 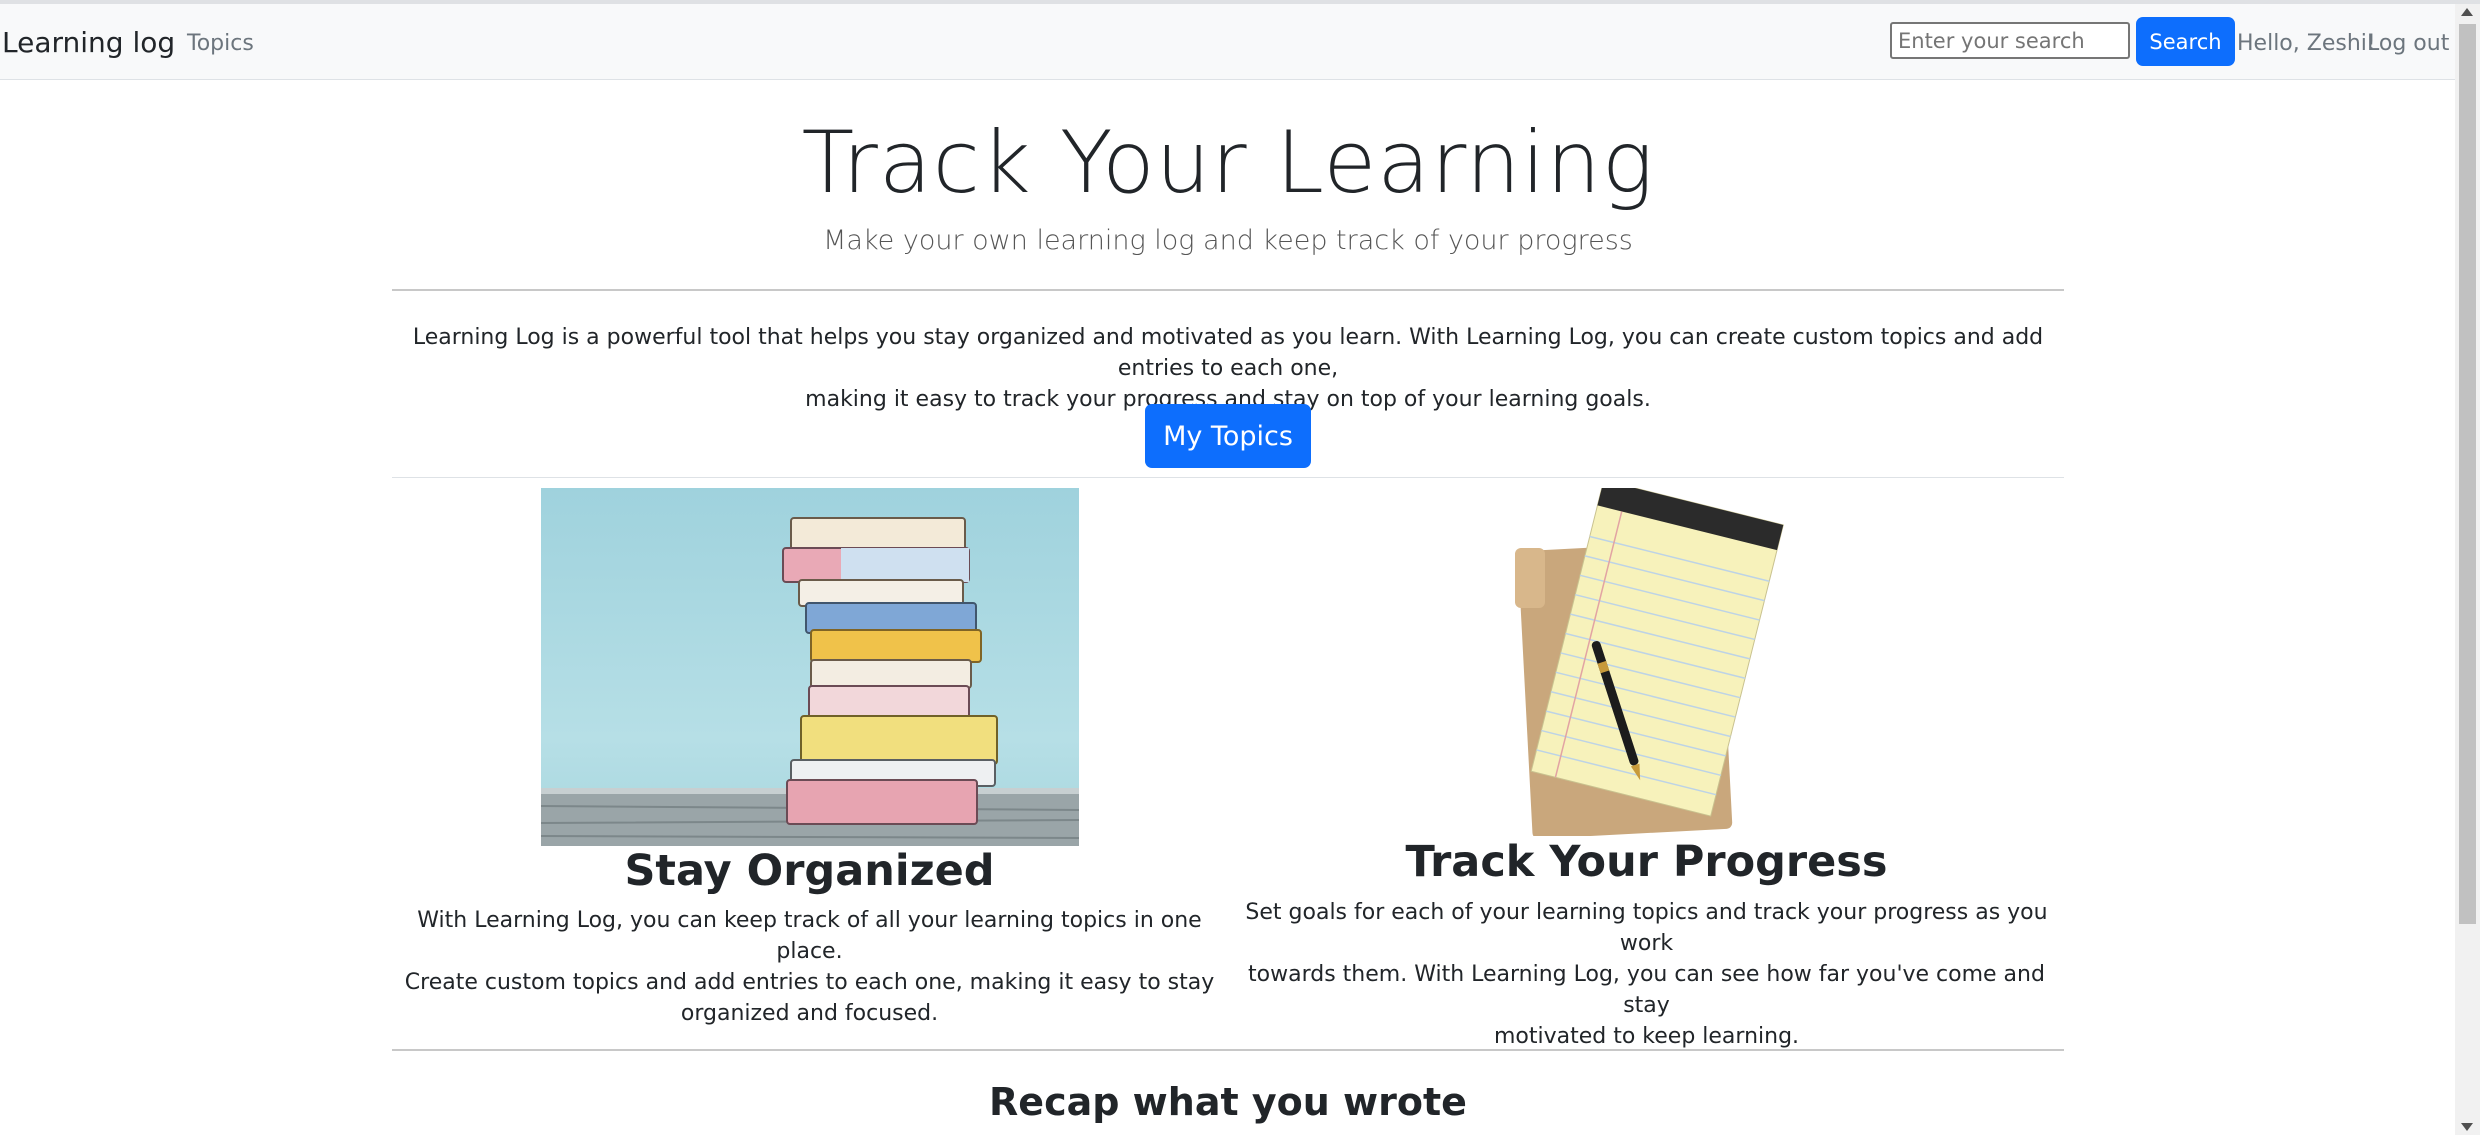 I want to click on logout-link: Log out, so click(x=2408, y=43).